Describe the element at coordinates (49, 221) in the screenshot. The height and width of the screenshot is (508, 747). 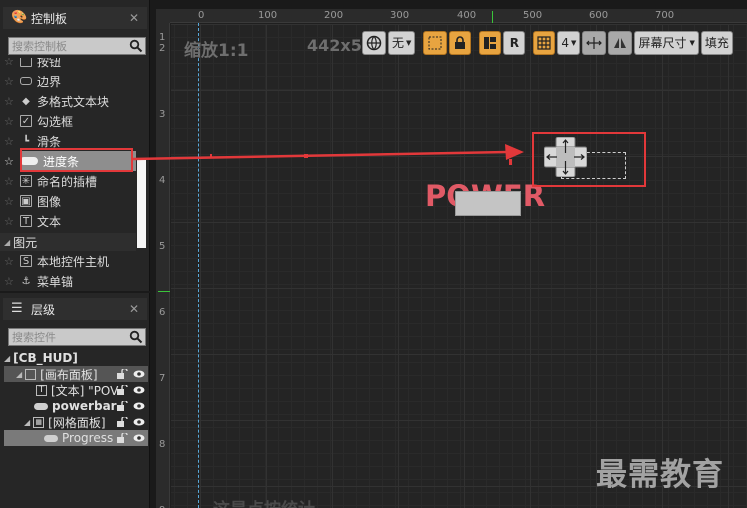
I see `palette-item-label: 文本` at that location.